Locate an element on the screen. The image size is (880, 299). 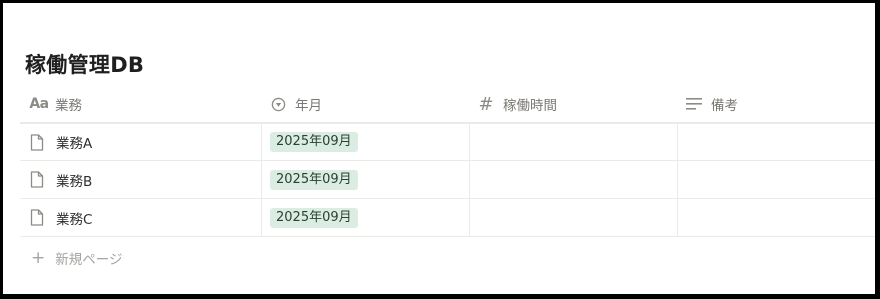
database-title: 稼働管理DB is located at coordinates (84, 64).